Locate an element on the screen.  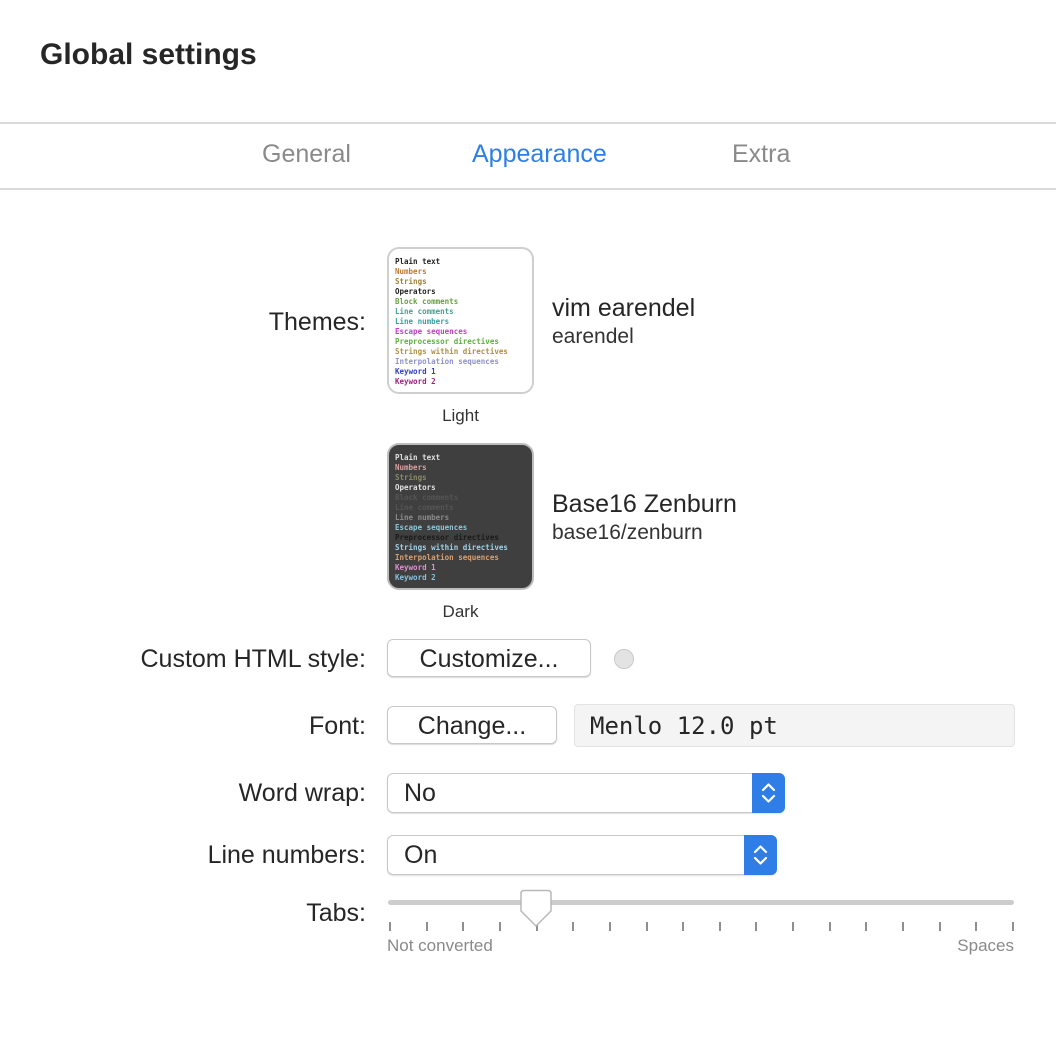
tabs-max-label: Spaces is located at coordinates (985, 945).